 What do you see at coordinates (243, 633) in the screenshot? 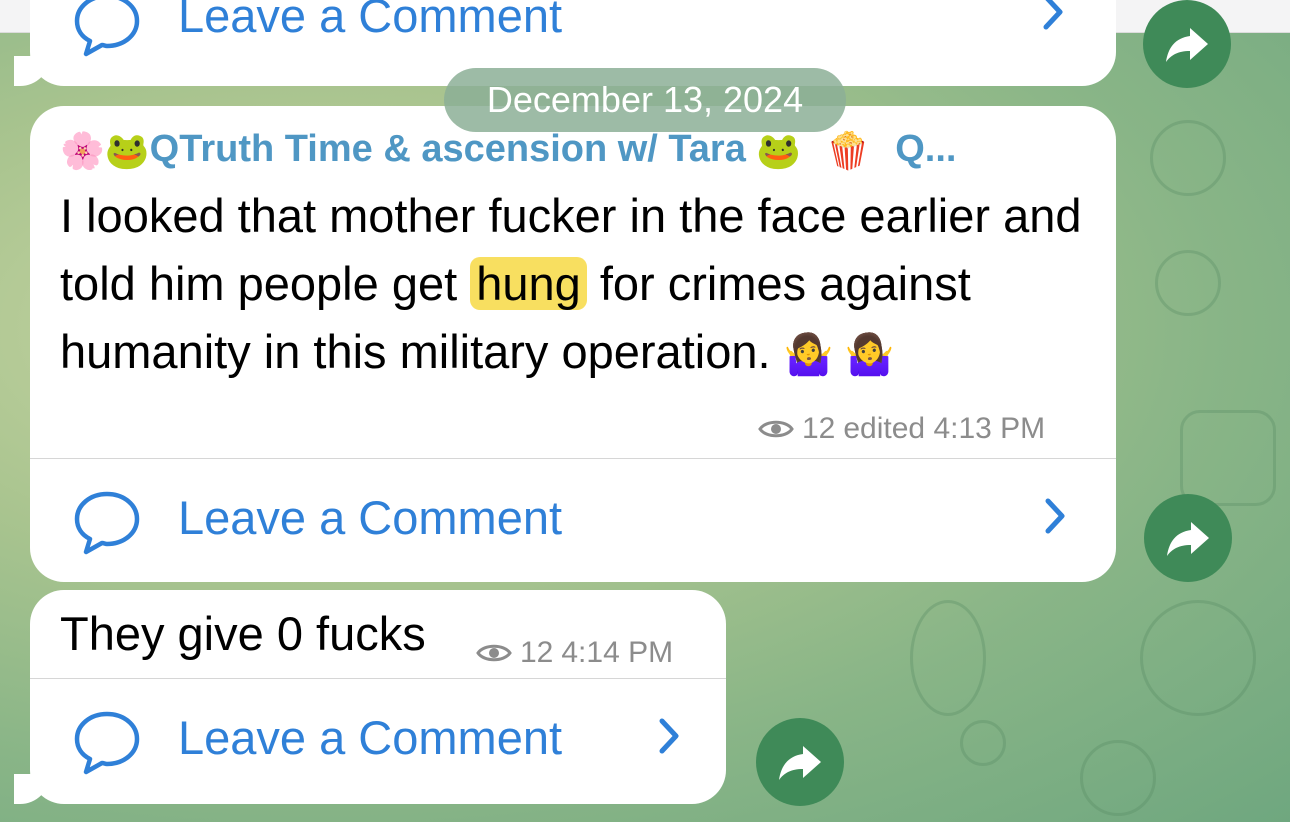
I see `message-text: They give 0 fucks` at bounding box center [243, 633].